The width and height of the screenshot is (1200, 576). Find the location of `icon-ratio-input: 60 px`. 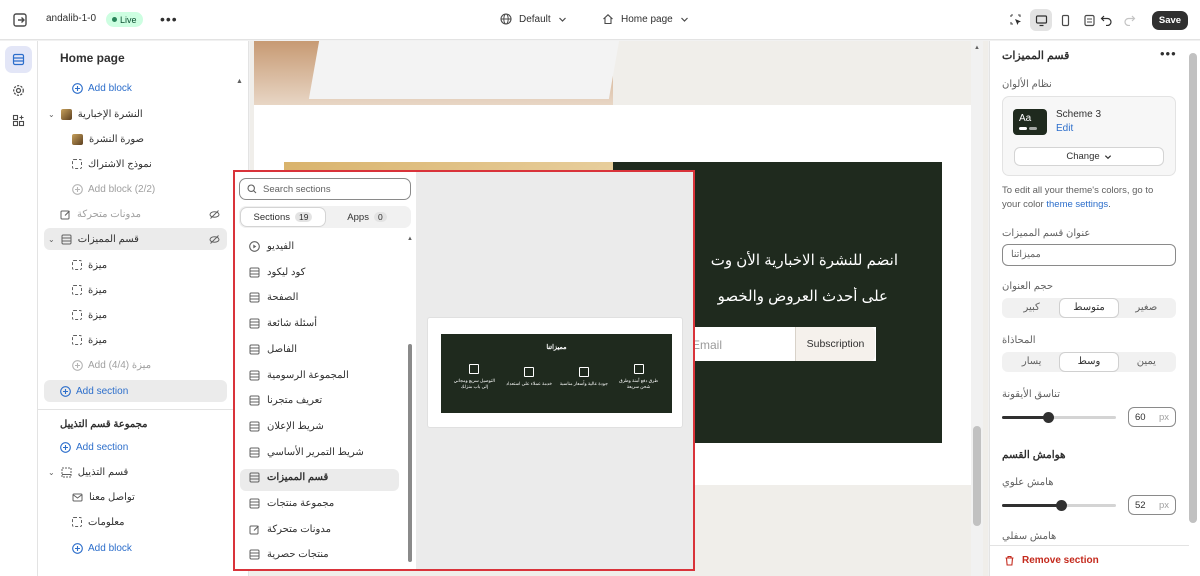

icon-ratio-input: 60 px is located at coordinates (1152, 417).